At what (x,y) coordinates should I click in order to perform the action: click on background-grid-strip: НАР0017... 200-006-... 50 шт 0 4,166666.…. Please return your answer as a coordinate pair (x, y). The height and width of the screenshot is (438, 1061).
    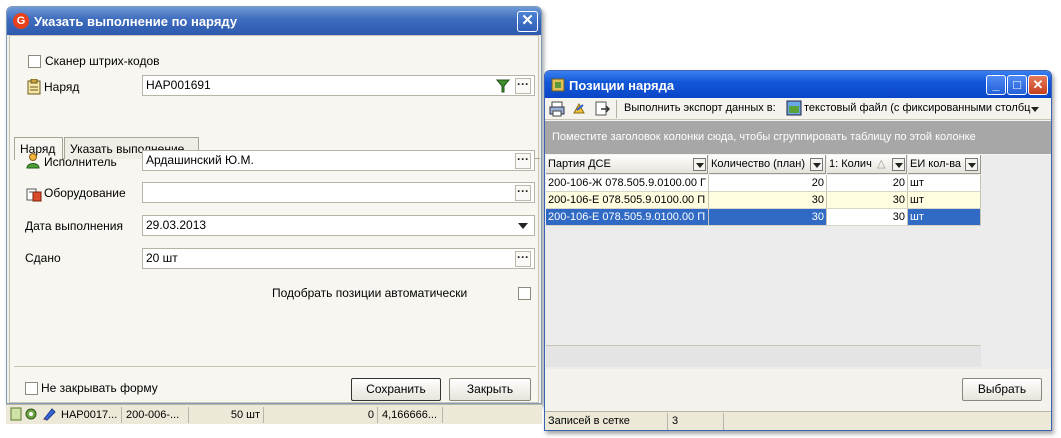
    Looking at the image, I should click on (274, 414).